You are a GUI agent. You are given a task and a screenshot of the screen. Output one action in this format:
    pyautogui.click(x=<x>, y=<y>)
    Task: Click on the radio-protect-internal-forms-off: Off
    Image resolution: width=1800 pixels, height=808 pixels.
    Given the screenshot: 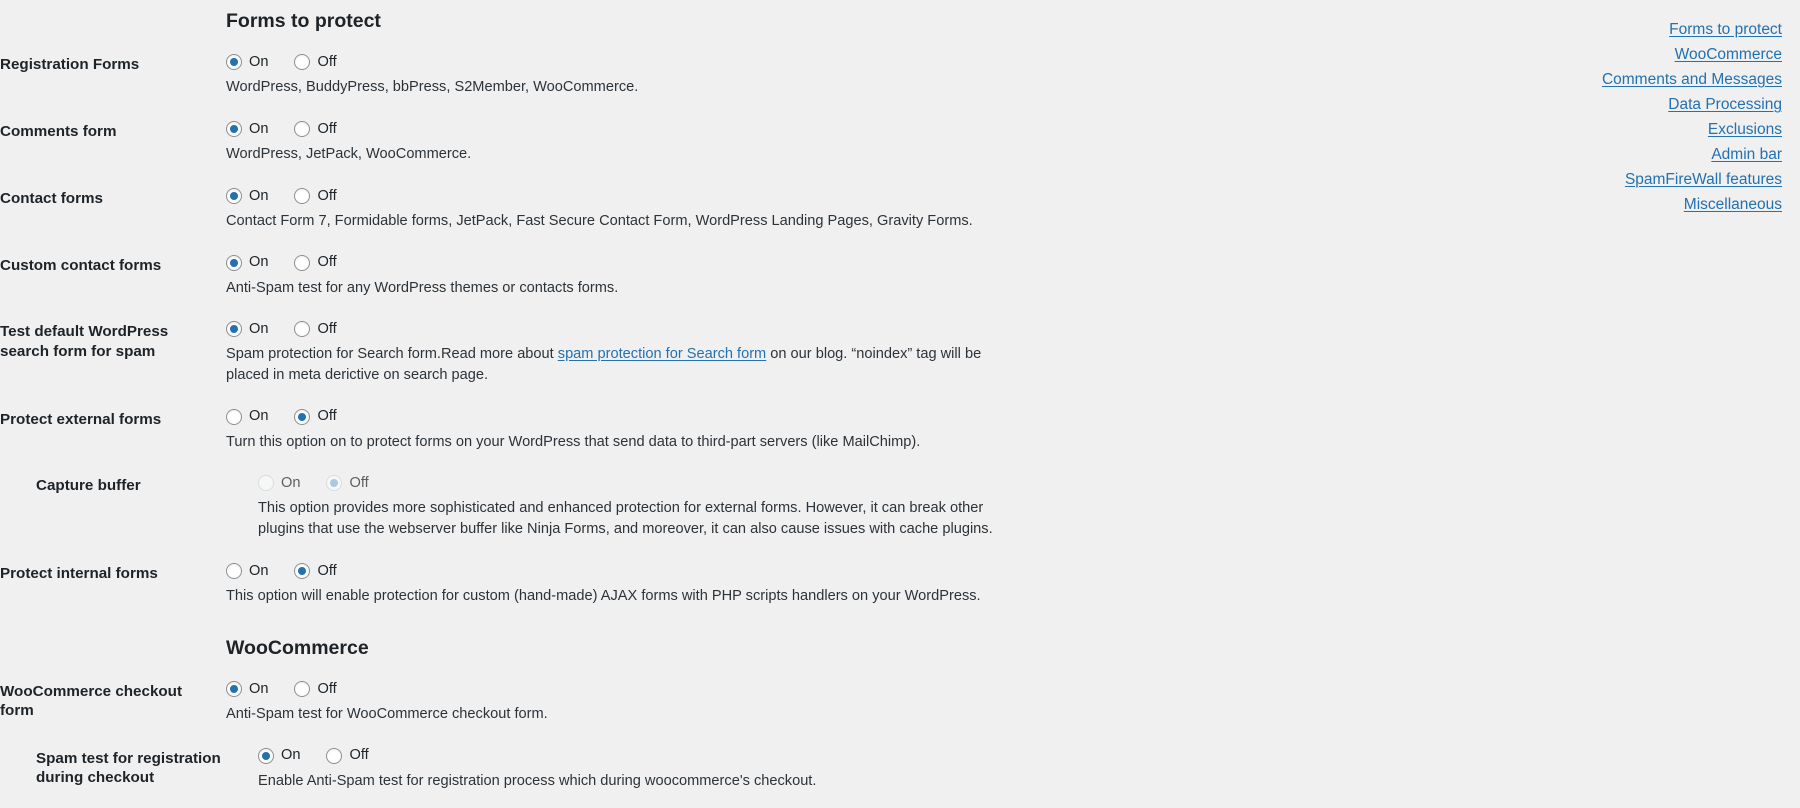 What is the action you would take?
    pyautogui.click(x=315, y=570)
    